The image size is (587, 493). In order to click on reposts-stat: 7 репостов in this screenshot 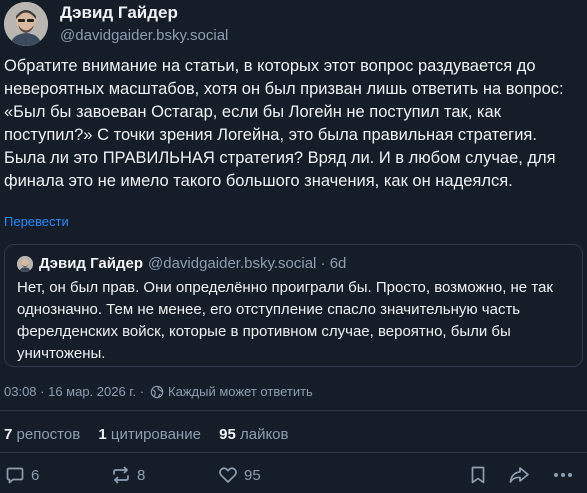, I will do `click(42, 434)`.